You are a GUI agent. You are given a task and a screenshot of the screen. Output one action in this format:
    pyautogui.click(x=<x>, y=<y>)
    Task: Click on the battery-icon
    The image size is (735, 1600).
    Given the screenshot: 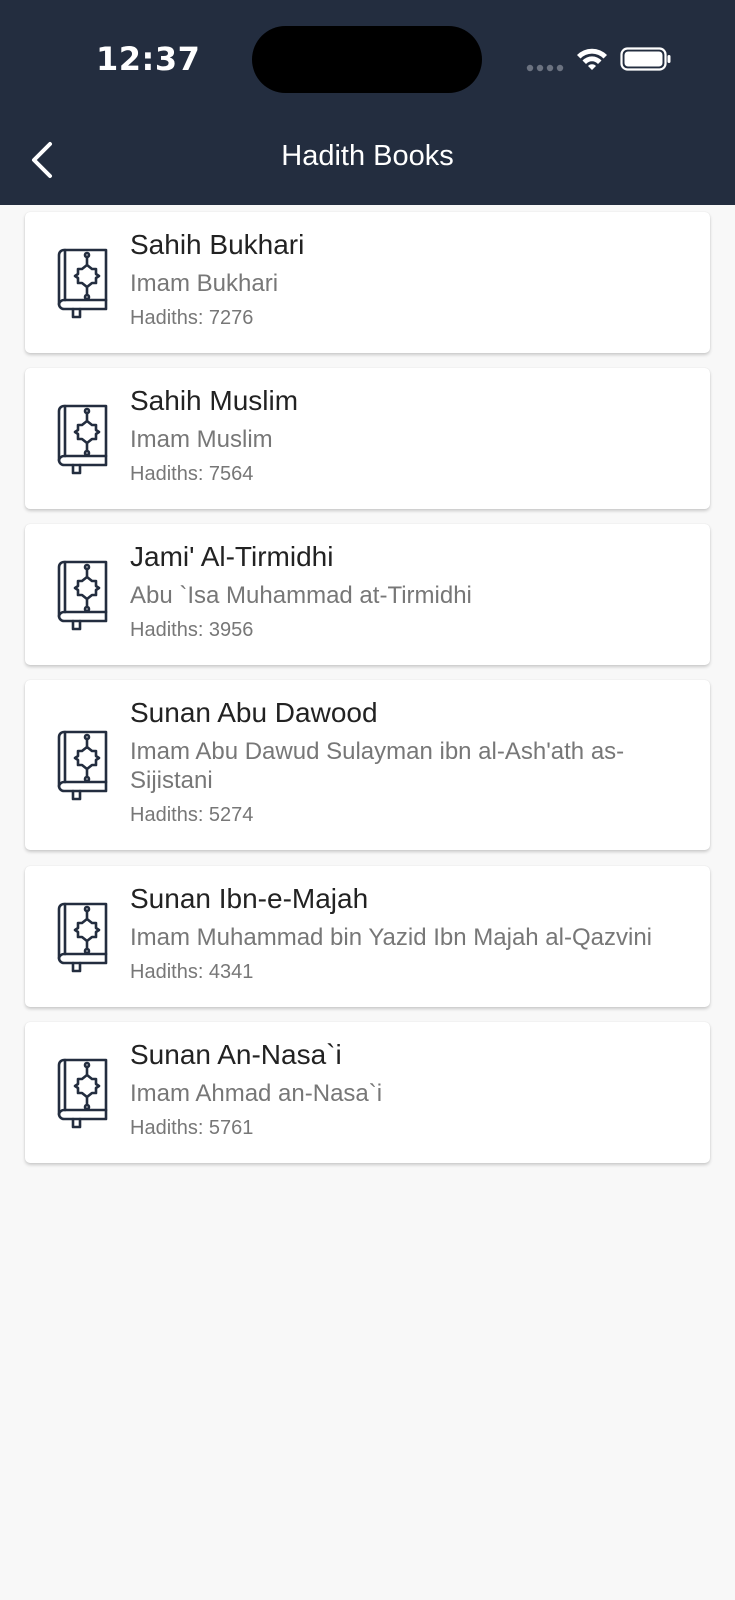 What is the action you would take?
    pyautogui.click(x=645, y=59)
    